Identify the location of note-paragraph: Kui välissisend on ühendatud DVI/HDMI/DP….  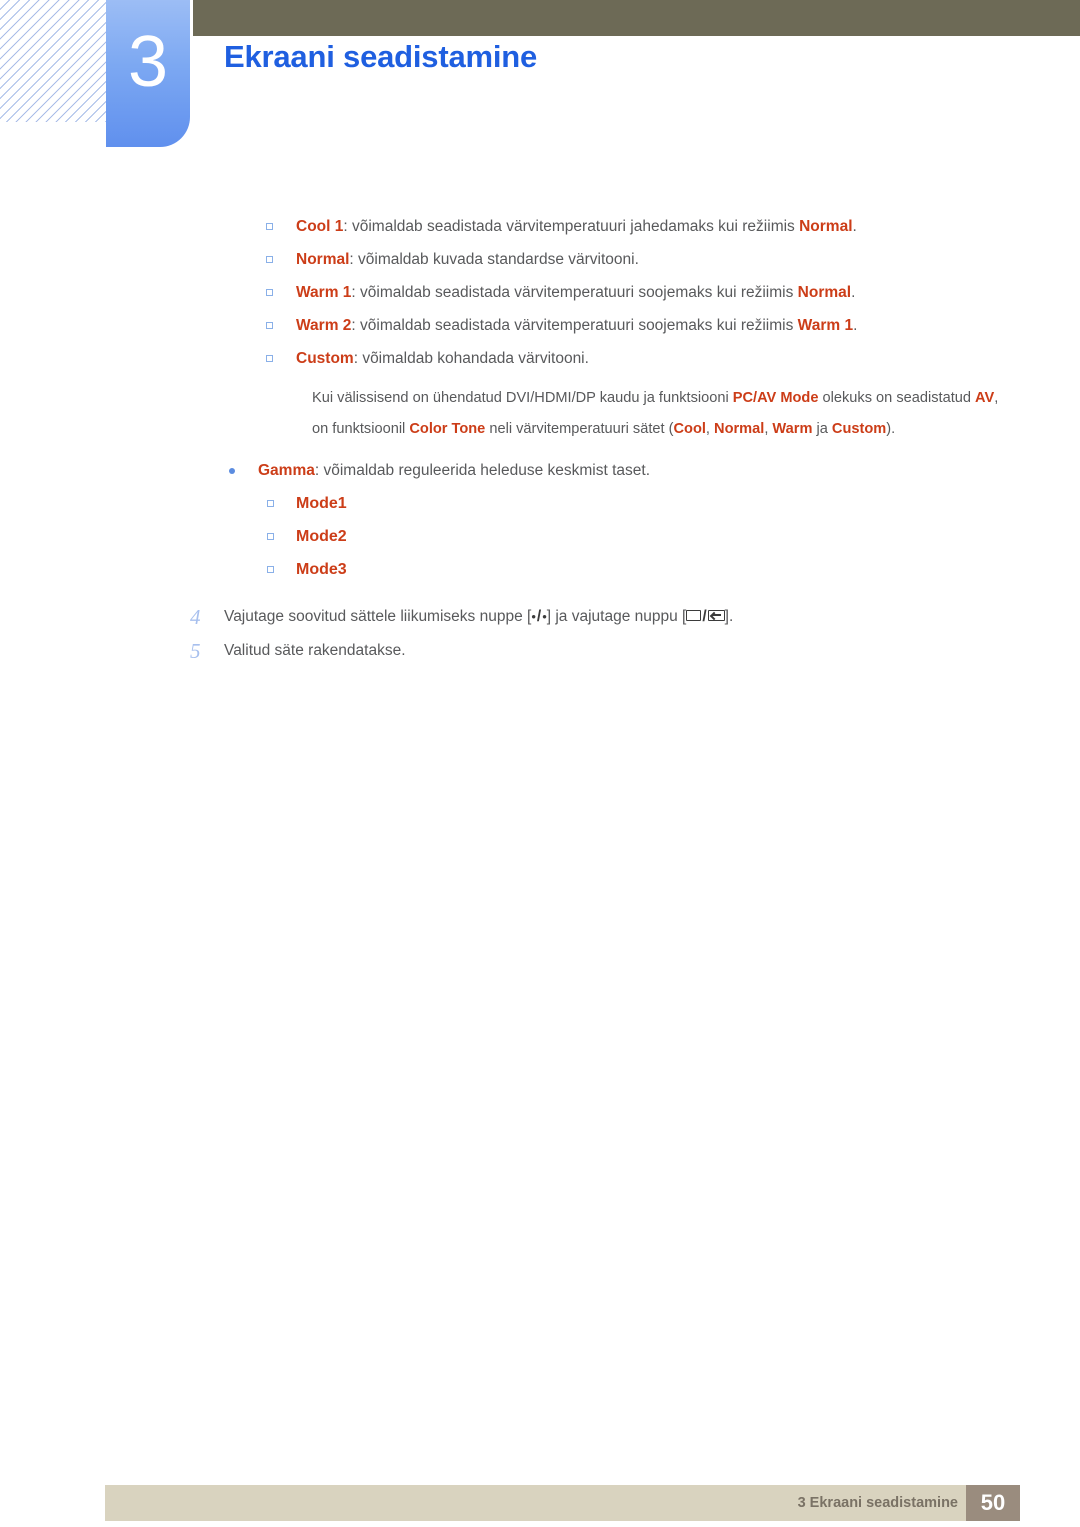
(540, 410).